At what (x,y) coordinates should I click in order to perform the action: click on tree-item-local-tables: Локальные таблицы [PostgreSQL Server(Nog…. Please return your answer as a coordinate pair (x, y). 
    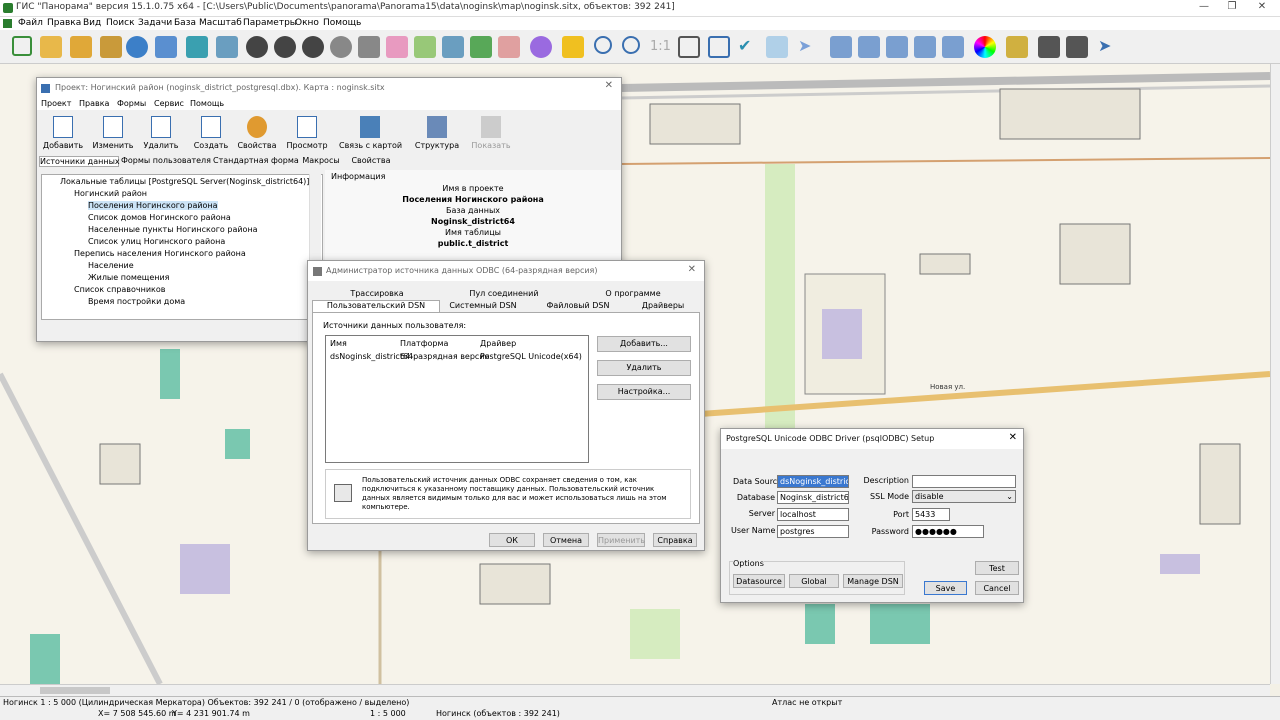
    Looking at the image, I should click on (184, 181).